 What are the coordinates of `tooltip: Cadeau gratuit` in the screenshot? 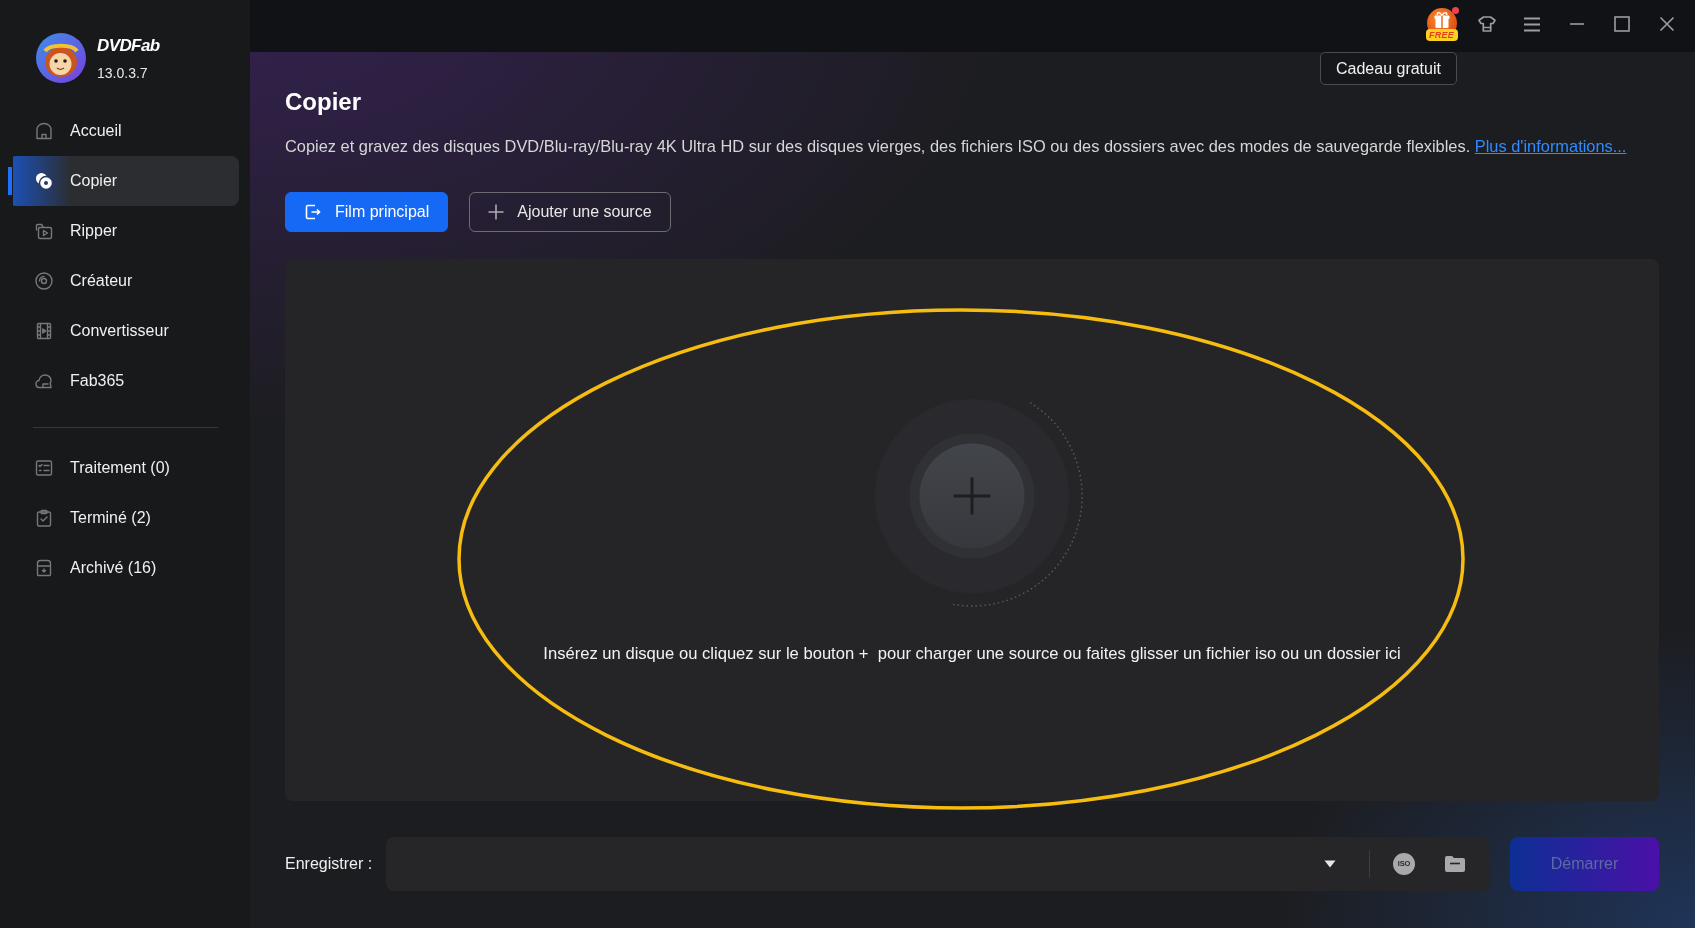 It's located at (1388, 68).